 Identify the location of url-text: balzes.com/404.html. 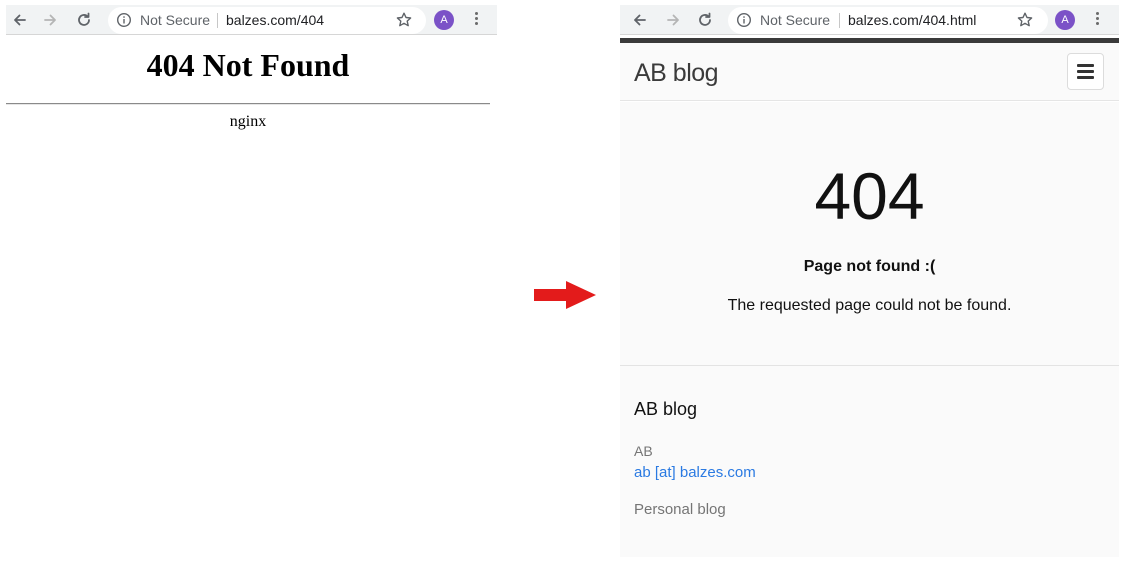
(912, 20).